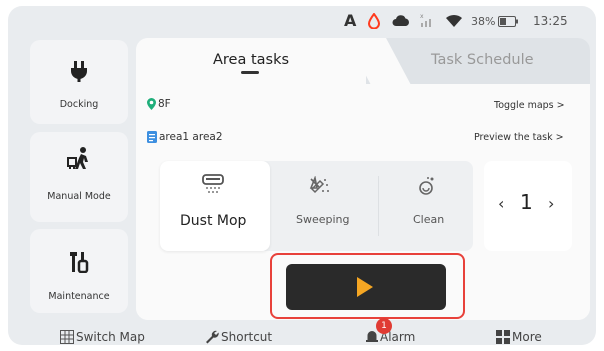 This screenshot has height=351, width=604. I want to click on mode-label: Clean, so click(429, 219).